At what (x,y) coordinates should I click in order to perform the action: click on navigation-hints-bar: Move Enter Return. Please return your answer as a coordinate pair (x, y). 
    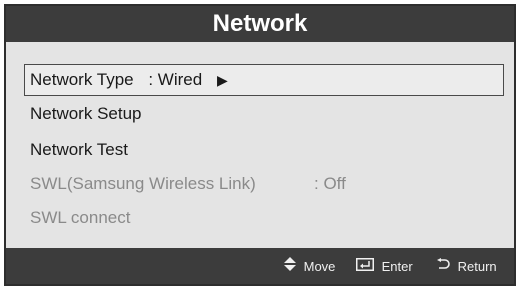
    Looking at the image, I should click on (260, 266).